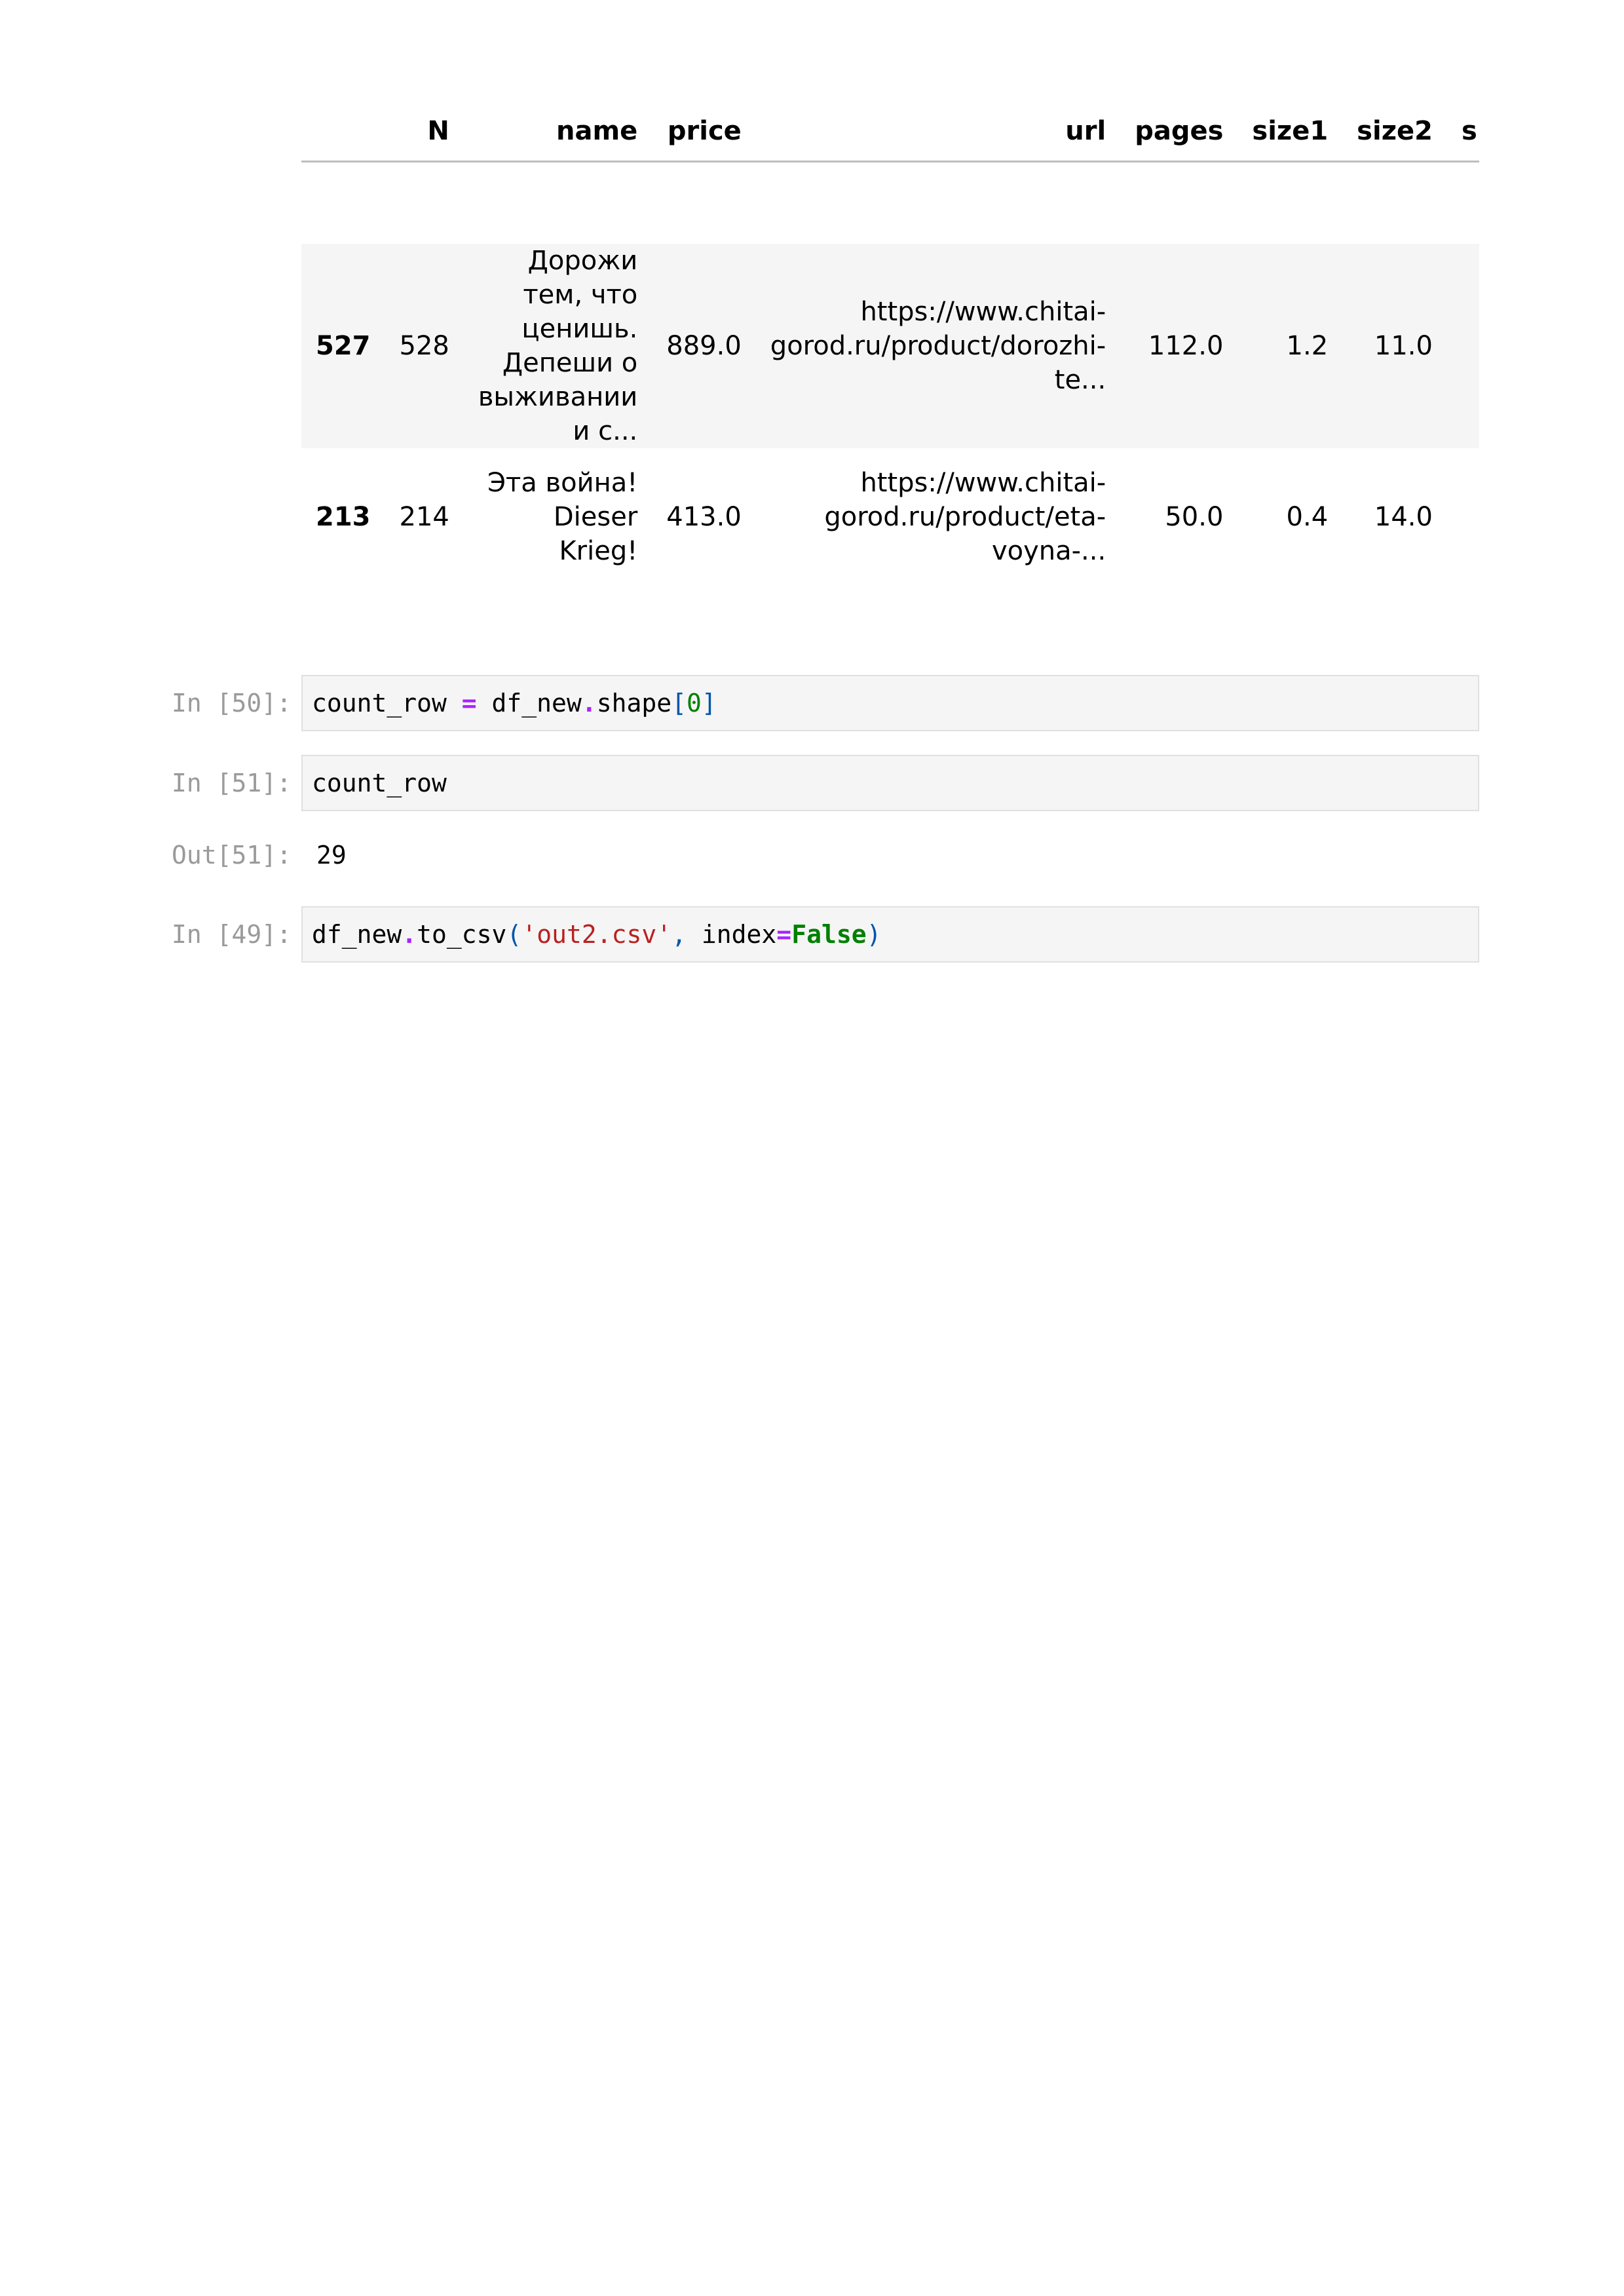 The width and height of the screenshot is (1624, 2296). I want to click on code-bracket: ), so click(874, 934).